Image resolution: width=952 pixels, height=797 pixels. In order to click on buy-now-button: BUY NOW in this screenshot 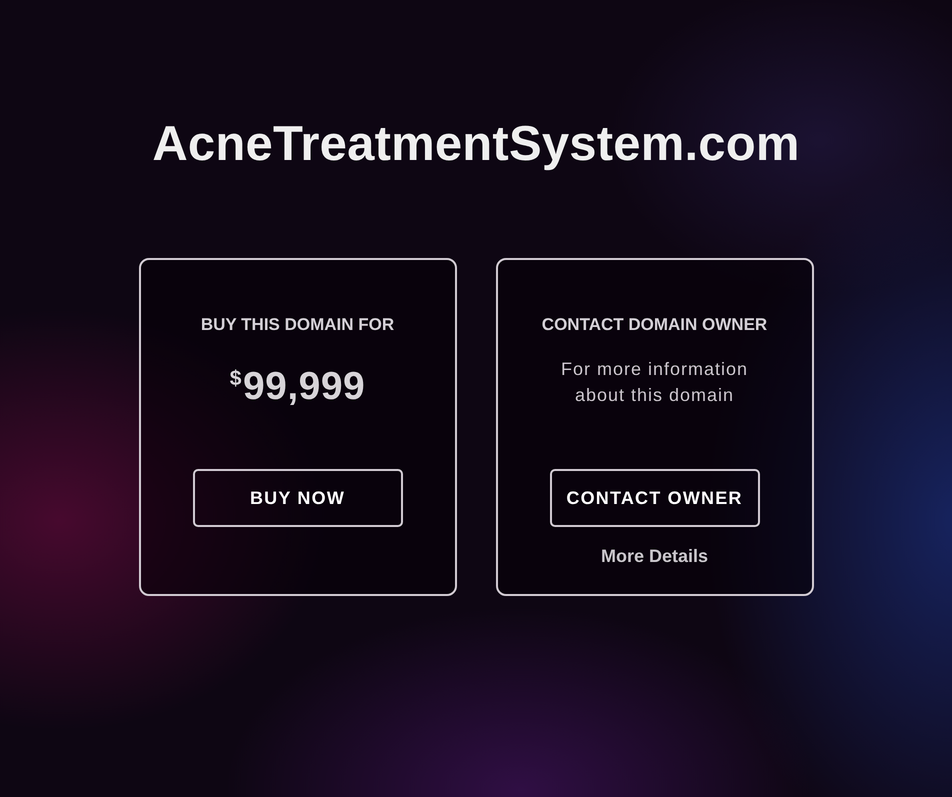, I will do `click(297, 498)`.